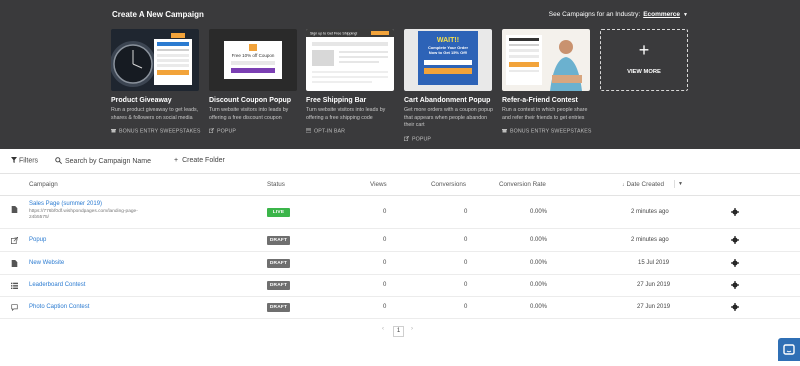 Image resolution: width=800 pixels, height=366 pixels. I want to click on cart-preview-line2: Now to Get 15% Off!, so click(448, 52).